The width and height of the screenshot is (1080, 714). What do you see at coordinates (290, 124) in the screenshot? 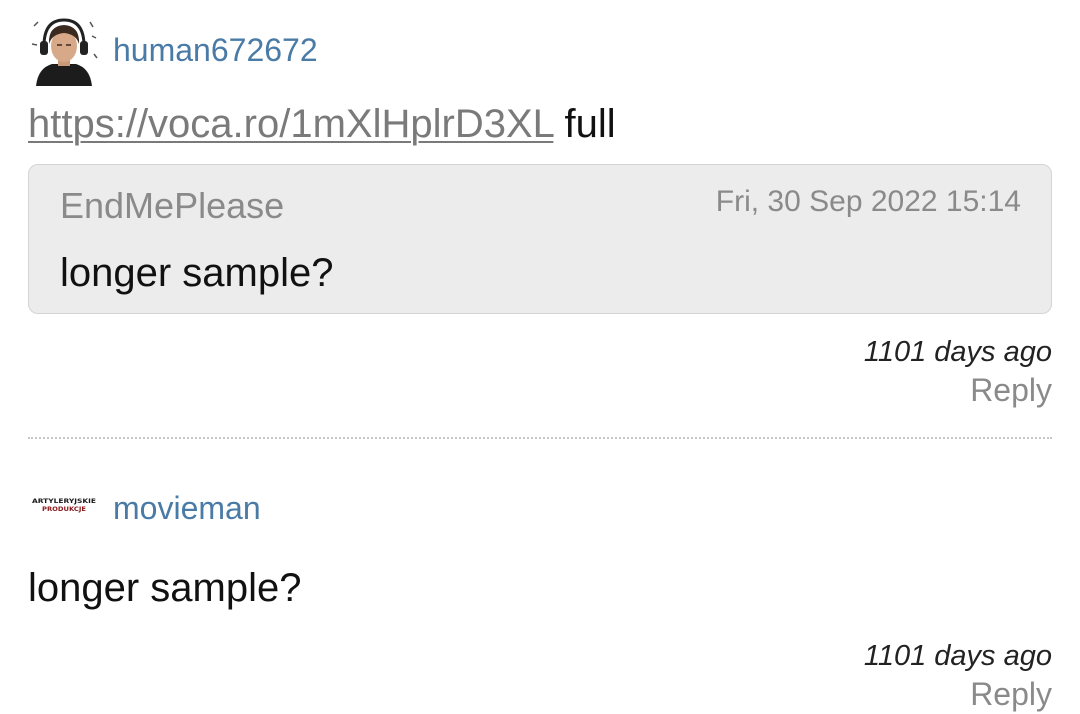
I see `voice-link: https://voca.ro/1mXlHplrD3XL` at bounding box center [290, 124].